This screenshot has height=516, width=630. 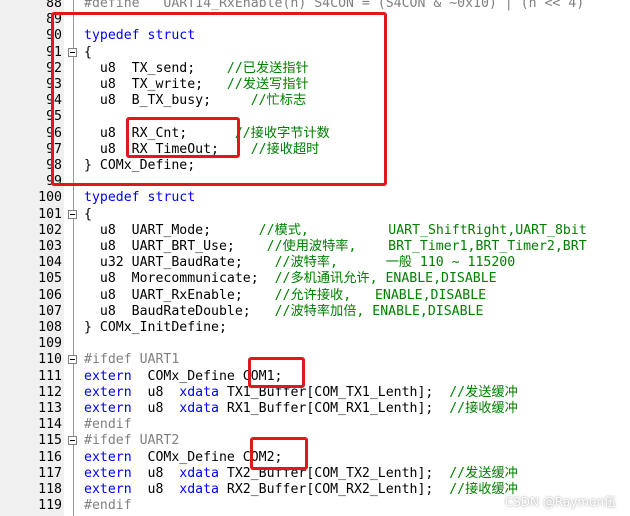 What do you see at coordinates (395, 263) in the screenshot?
I see `code-token: //波特率, 一般 110 ~ 115200` at bounding box center [395, 263].